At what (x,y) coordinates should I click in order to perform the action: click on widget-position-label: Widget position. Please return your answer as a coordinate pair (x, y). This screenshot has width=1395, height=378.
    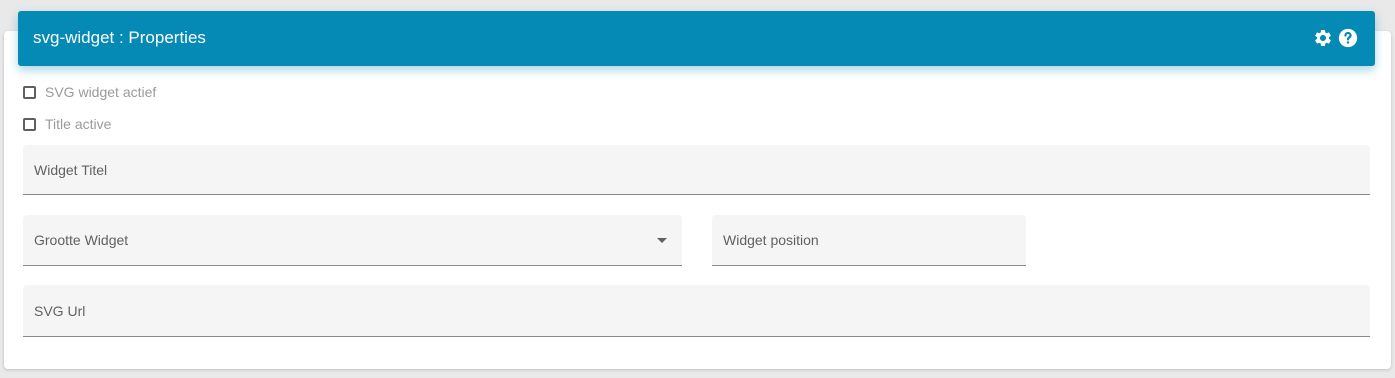
    Looking at the image, I should click on (771, 240).